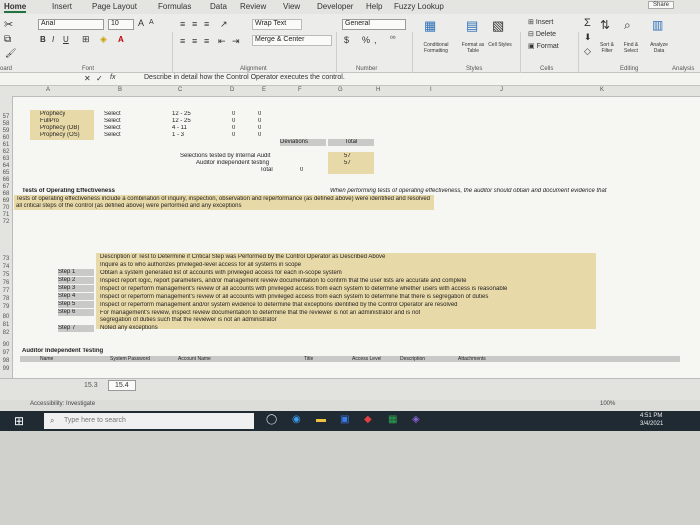  What do you see at coordinates (112, 114) in the screenshot?
I see `cell-b57: Select` at bounding box center [112, 114].